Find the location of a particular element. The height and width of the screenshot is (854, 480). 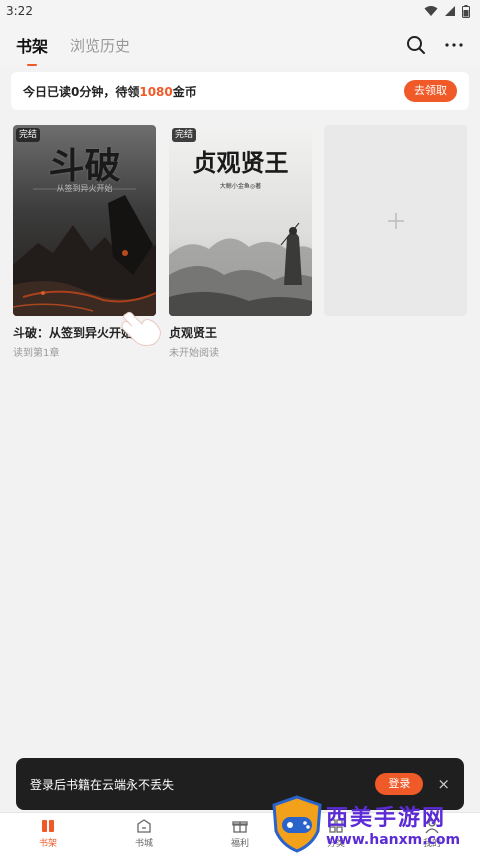

close-icon: × is located at coordinates (443, 784).